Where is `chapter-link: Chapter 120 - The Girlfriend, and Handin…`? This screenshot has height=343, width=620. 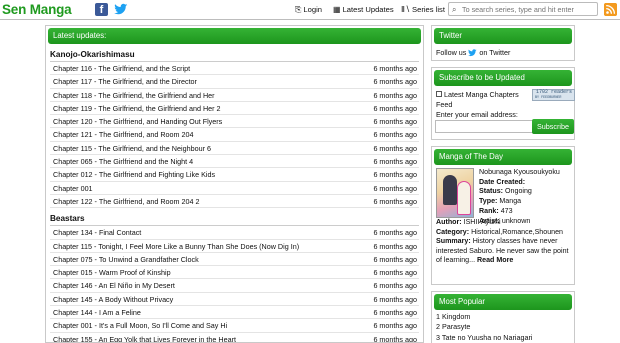 chapter-link: Chapter 120 - The Girlfriend, and Handin… is located at coordinates (137, 121).